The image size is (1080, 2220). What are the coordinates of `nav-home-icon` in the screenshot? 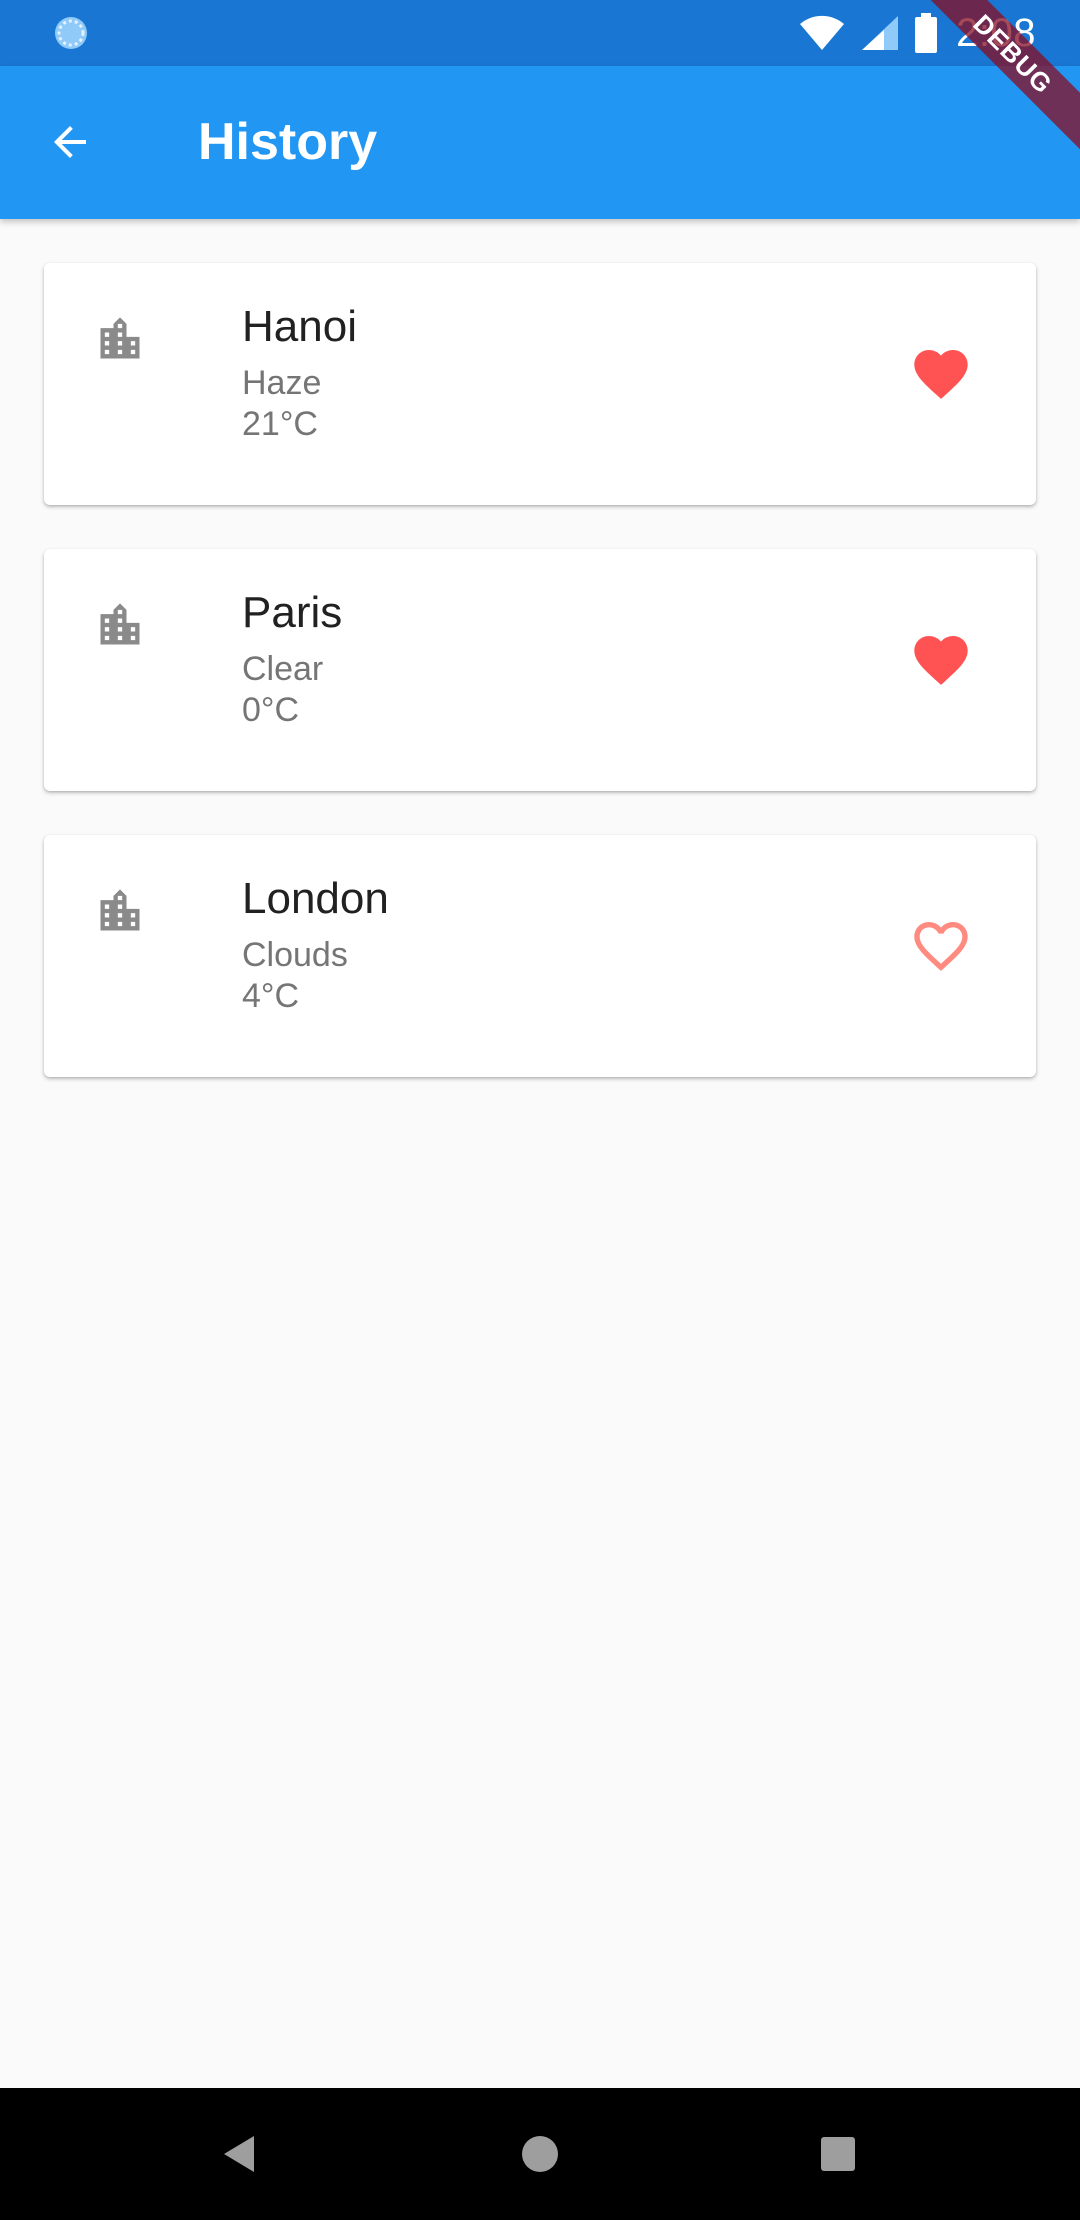 It's located at (540, 2154).